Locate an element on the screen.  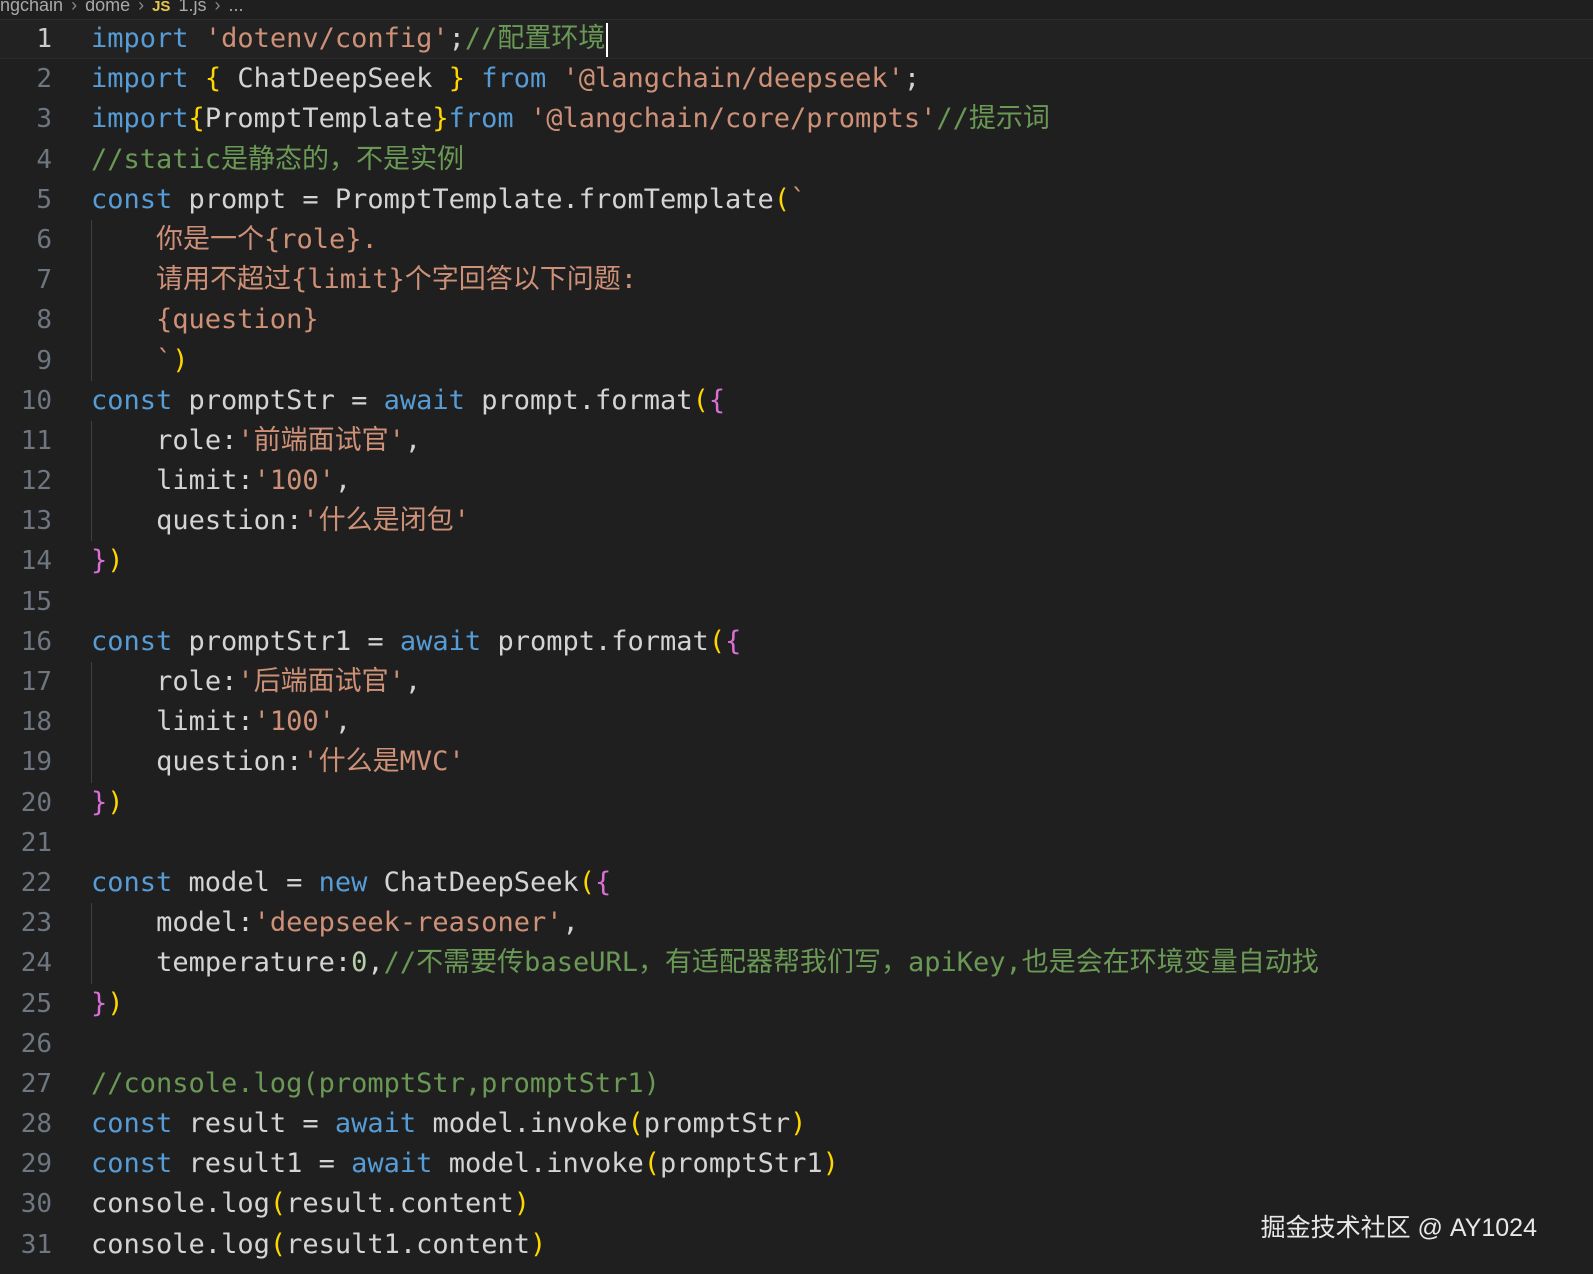
code-line: 11 role:'前端面试官', is located at coordinates (796, 441).